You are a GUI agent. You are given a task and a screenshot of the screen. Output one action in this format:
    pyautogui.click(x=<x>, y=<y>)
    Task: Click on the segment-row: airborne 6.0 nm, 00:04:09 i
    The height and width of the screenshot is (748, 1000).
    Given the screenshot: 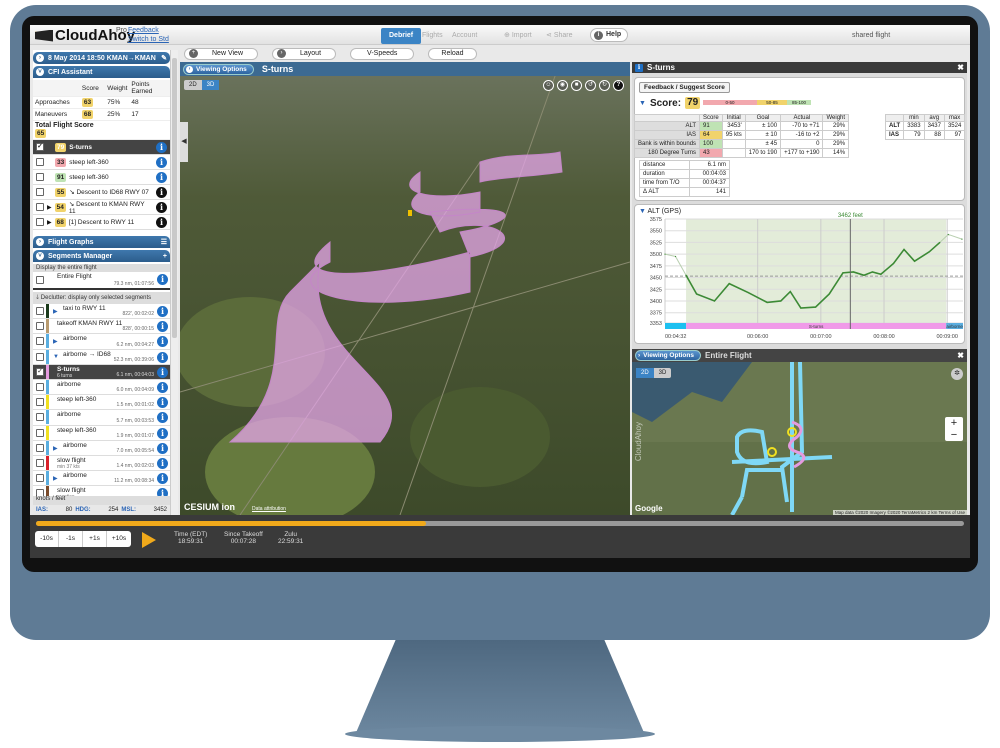 What is the action you would take?
    pyautogui.click(x=101, y=388)
    